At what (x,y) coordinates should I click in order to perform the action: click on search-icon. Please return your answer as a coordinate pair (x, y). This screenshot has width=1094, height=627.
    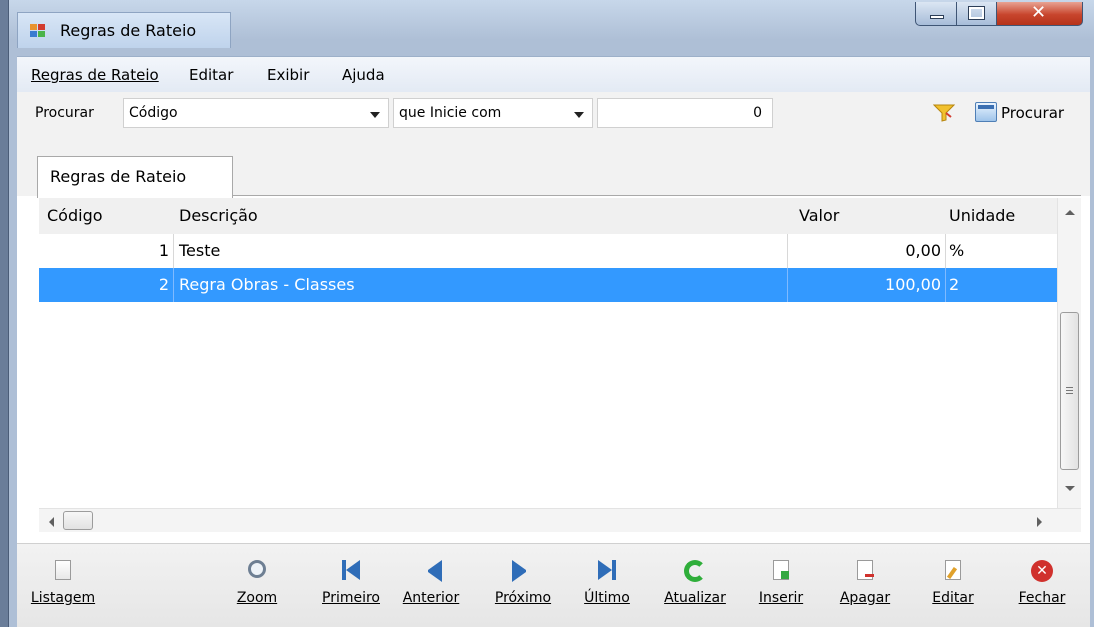
    Looking at the image, I should click on (986, 112).